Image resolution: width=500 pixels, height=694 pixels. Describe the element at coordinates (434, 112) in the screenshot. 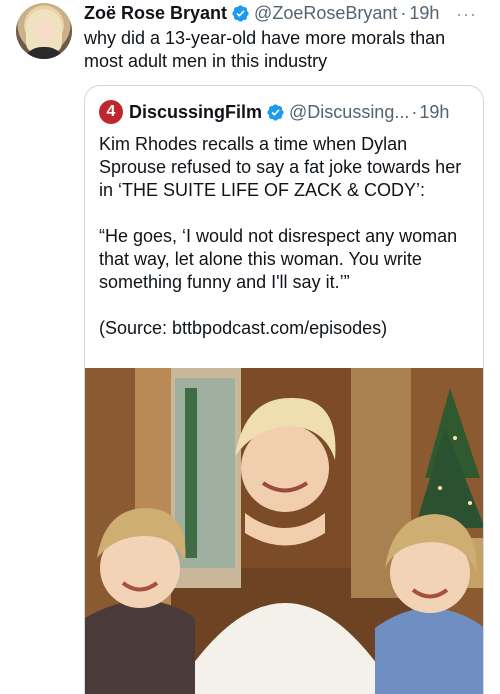

I see `quote-timestamp: 19h` at that location.